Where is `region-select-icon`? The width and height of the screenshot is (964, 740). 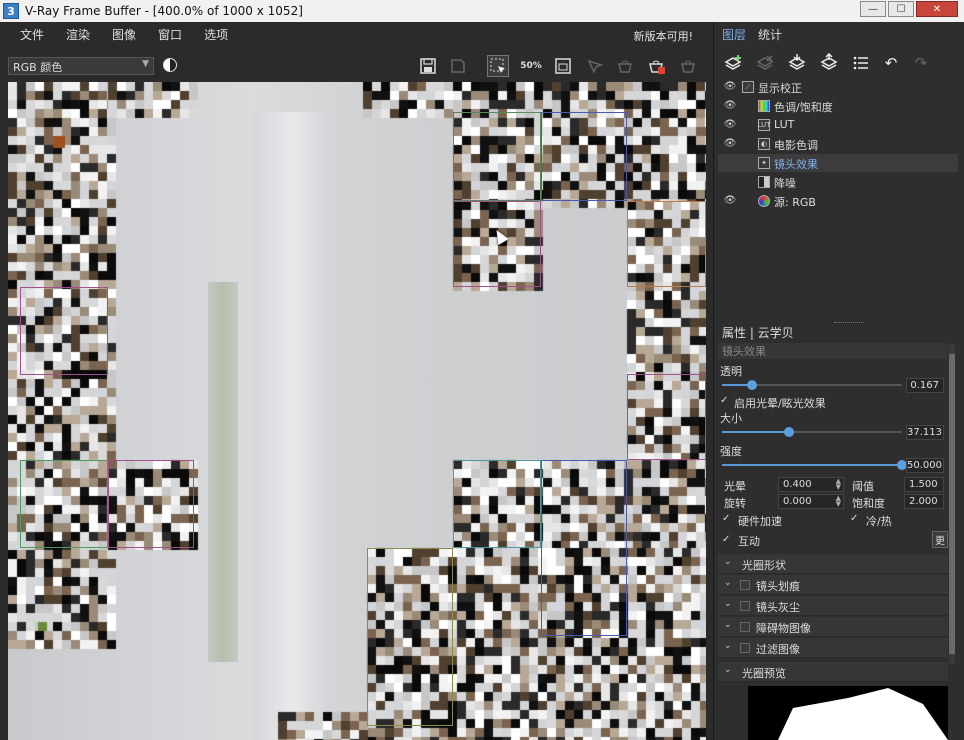 region-select-icon is located at coordinates (498, 66).